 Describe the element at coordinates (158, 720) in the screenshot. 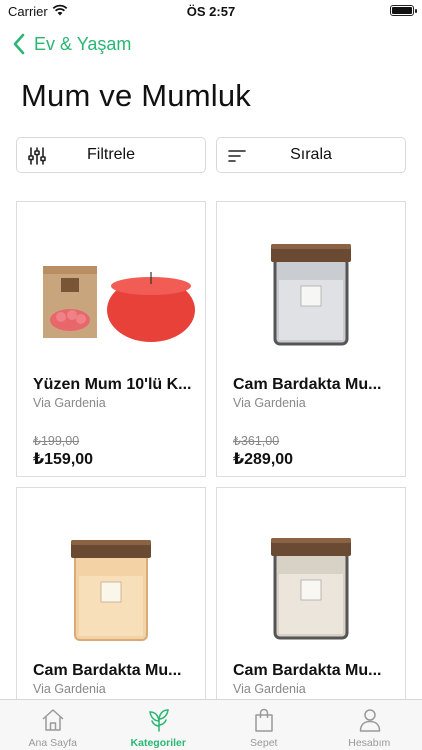

I see `leaf-icon` at that location.